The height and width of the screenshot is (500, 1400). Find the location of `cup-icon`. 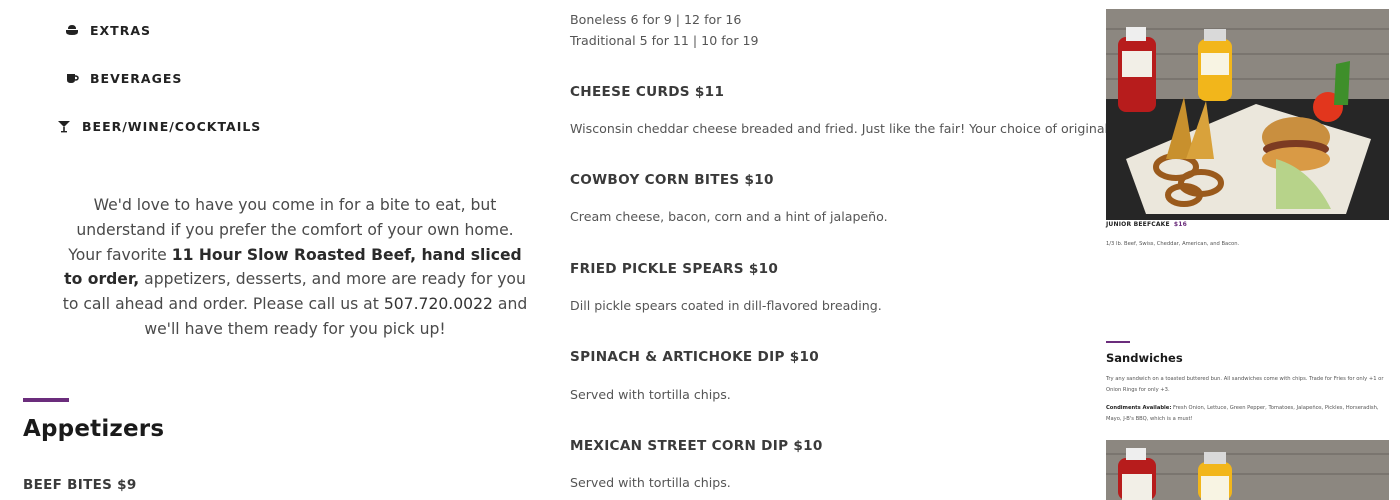

cup-icon is located at coordinates (72, 78).